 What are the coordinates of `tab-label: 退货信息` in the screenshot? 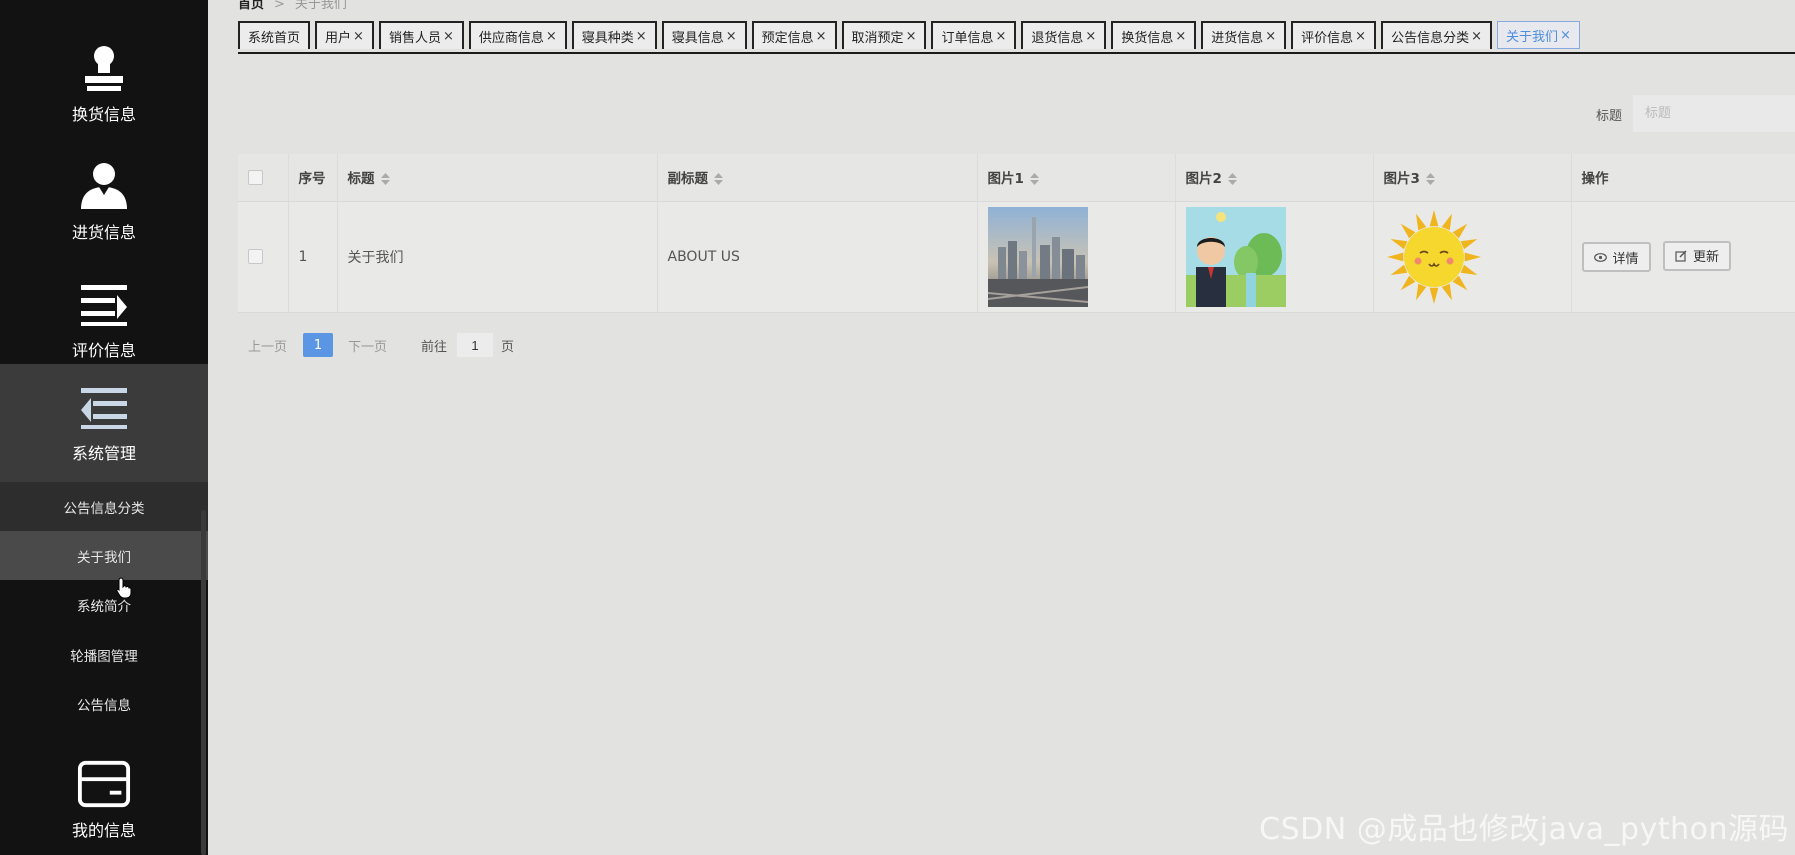 It's located at (1057, 38).